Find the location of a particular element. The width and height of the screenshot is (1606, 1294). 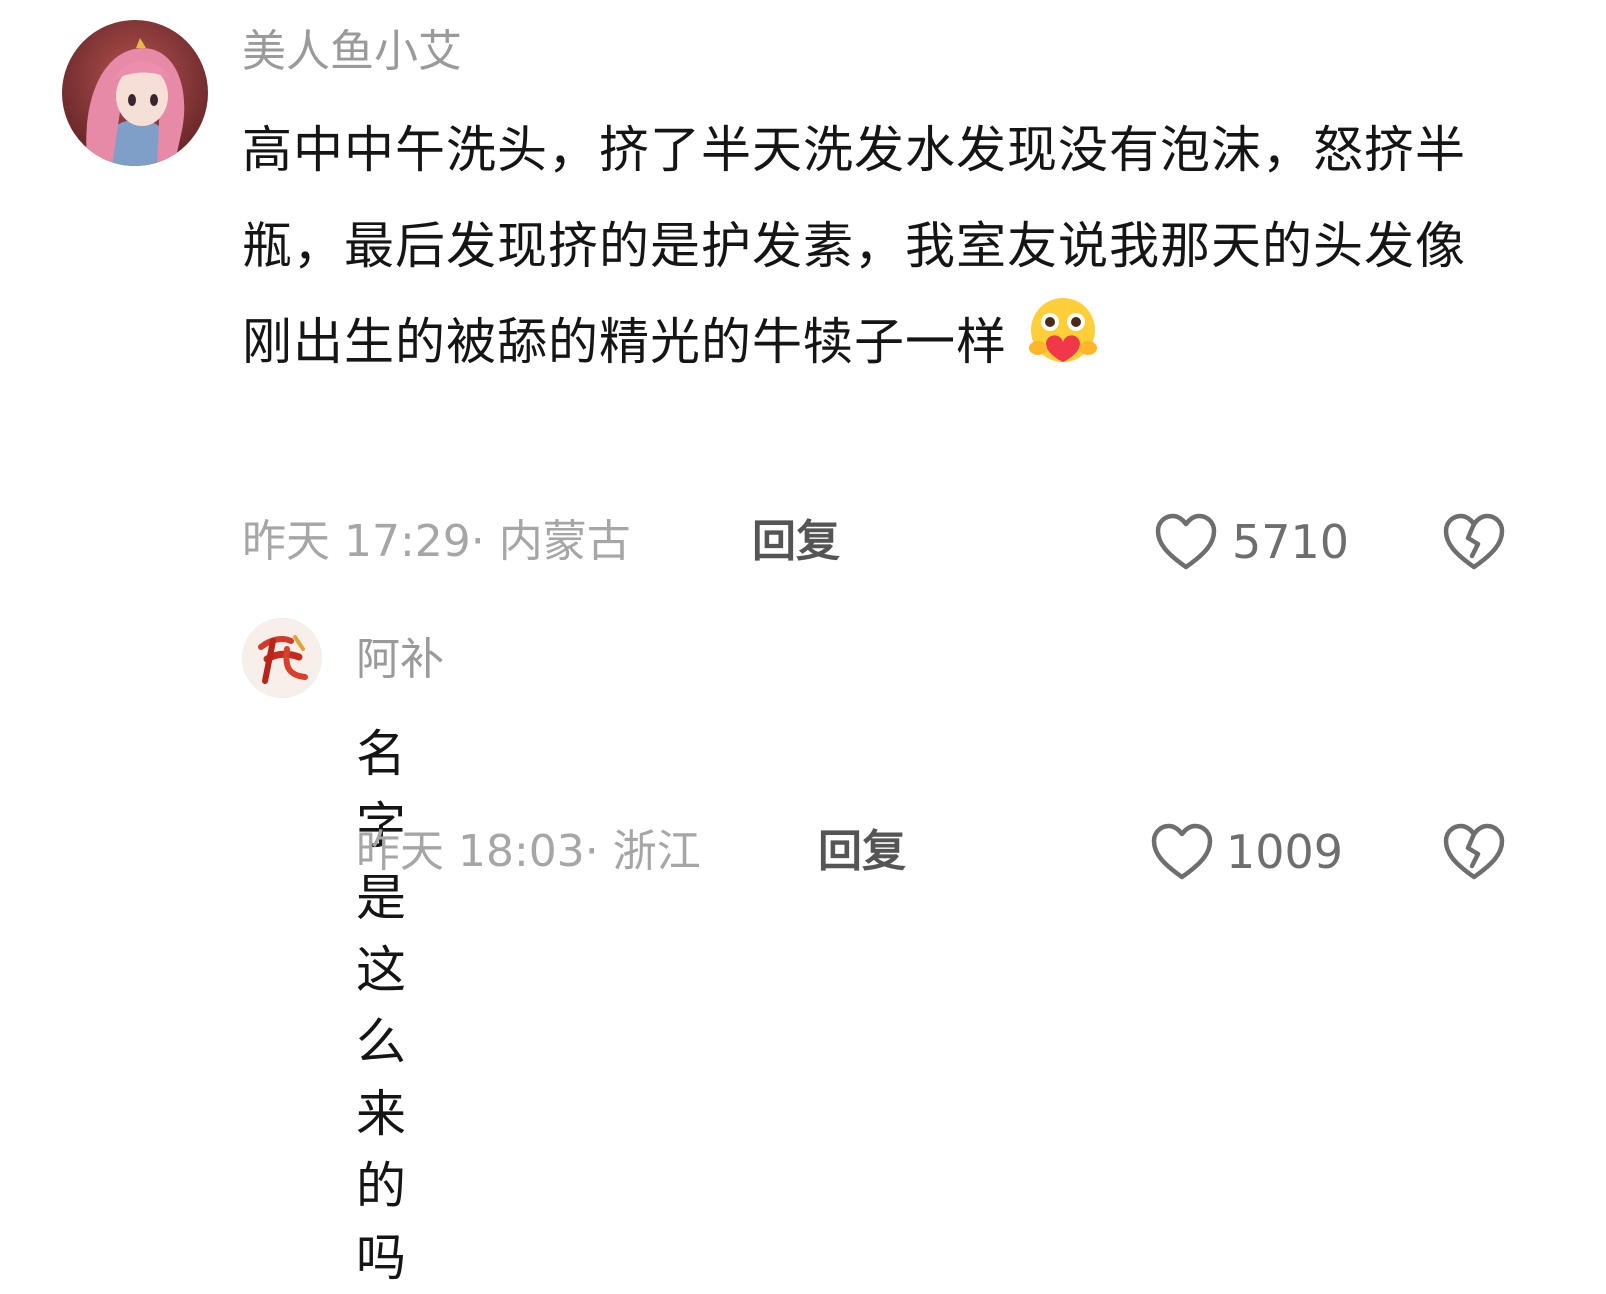

comment-username: 阿补 is located at coordinates (400, 660).